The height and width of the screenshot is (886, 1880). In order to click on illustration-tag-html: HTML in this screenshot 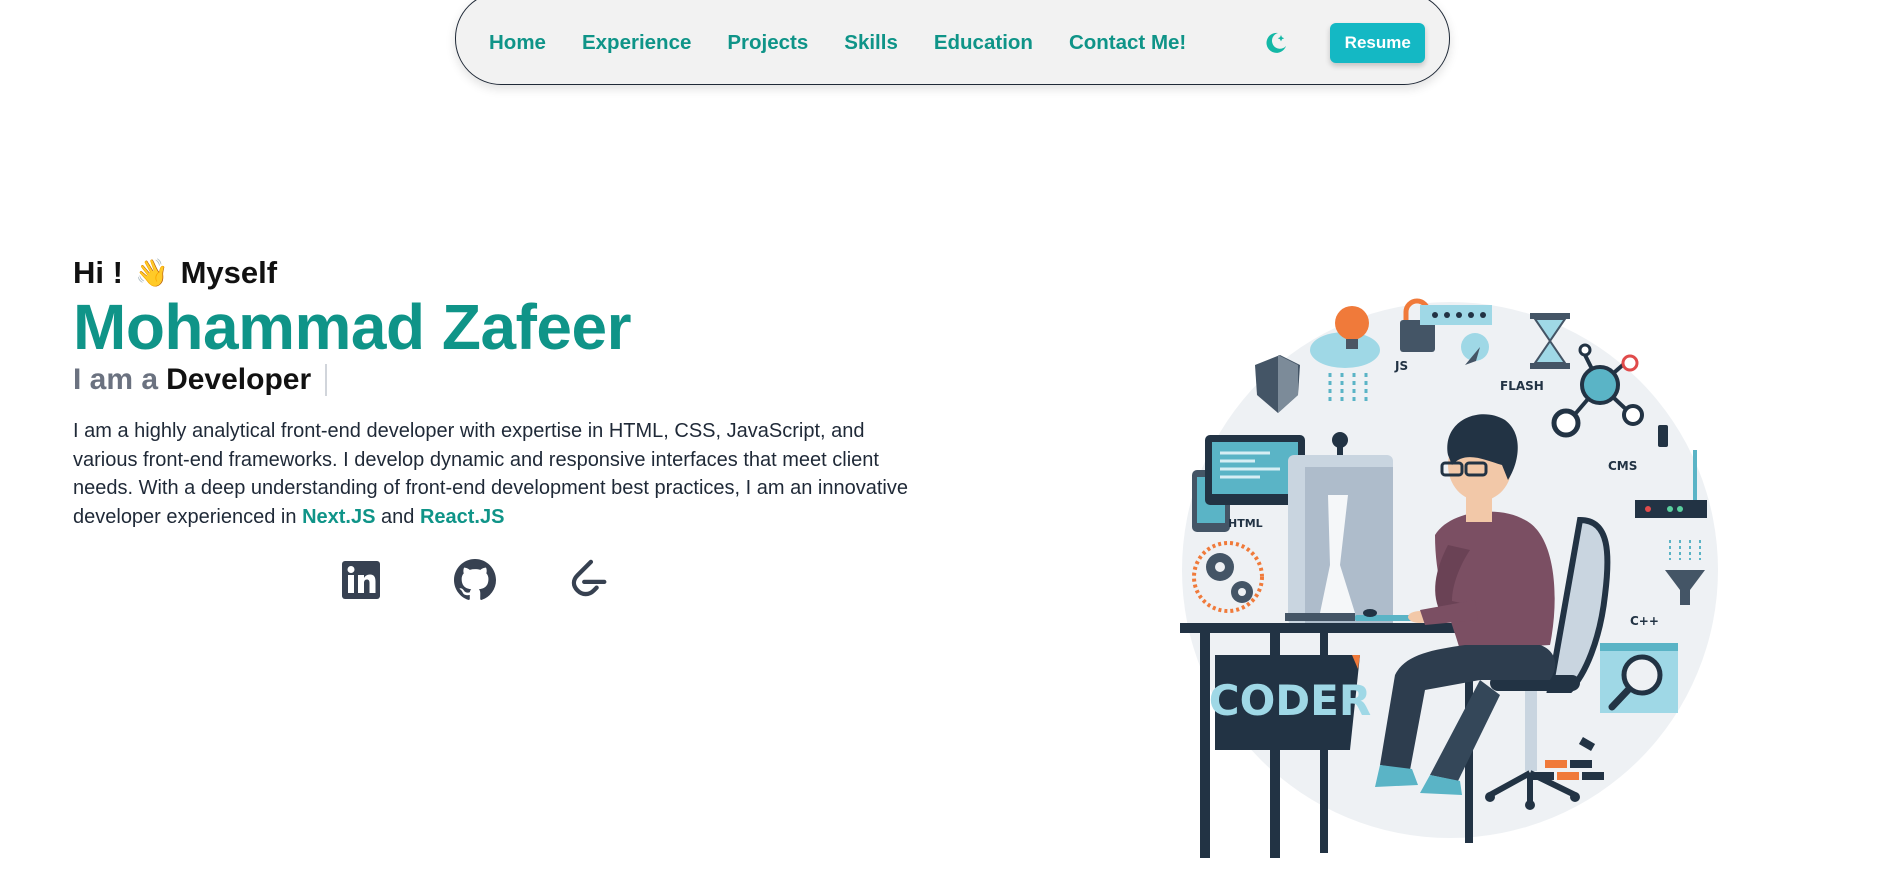, I will do `click(1245, 523)`.